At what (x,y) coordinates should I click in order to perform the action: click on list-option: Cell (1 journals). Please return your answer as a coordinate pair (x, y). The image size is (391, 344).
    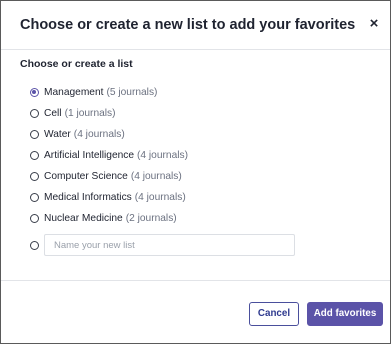
    Looking at the image, I should click on (109, 113).